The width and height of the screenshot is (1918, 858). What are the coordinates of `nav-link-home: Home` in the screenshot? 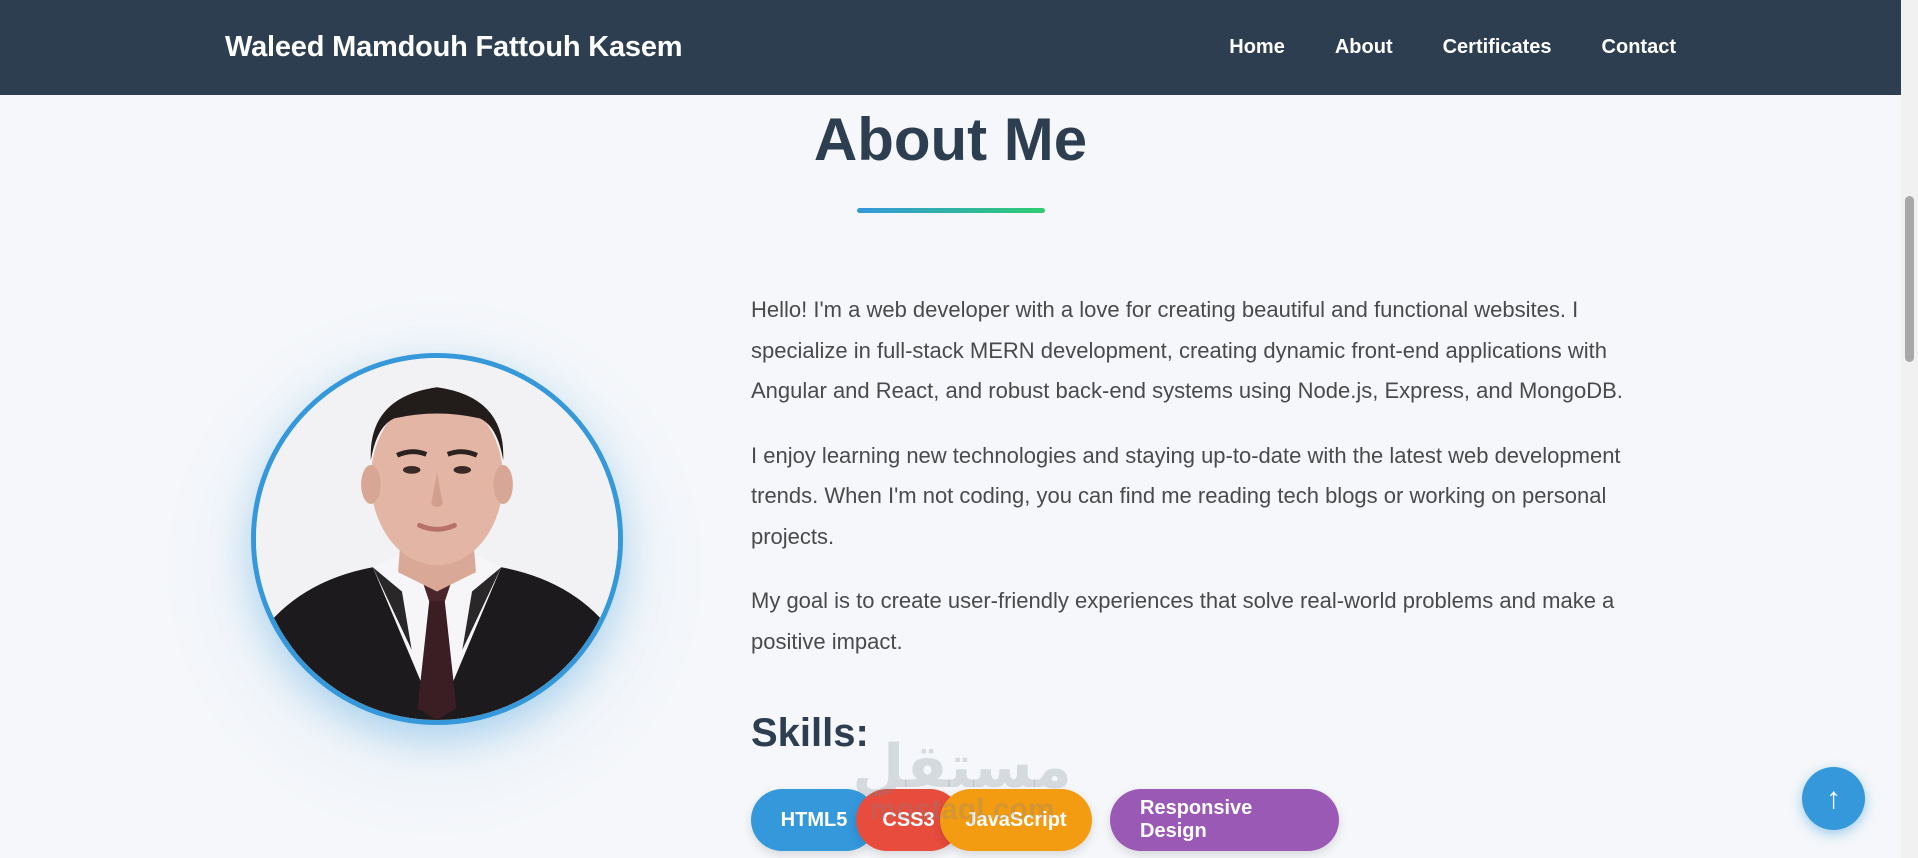 It's located at (1257, 47).